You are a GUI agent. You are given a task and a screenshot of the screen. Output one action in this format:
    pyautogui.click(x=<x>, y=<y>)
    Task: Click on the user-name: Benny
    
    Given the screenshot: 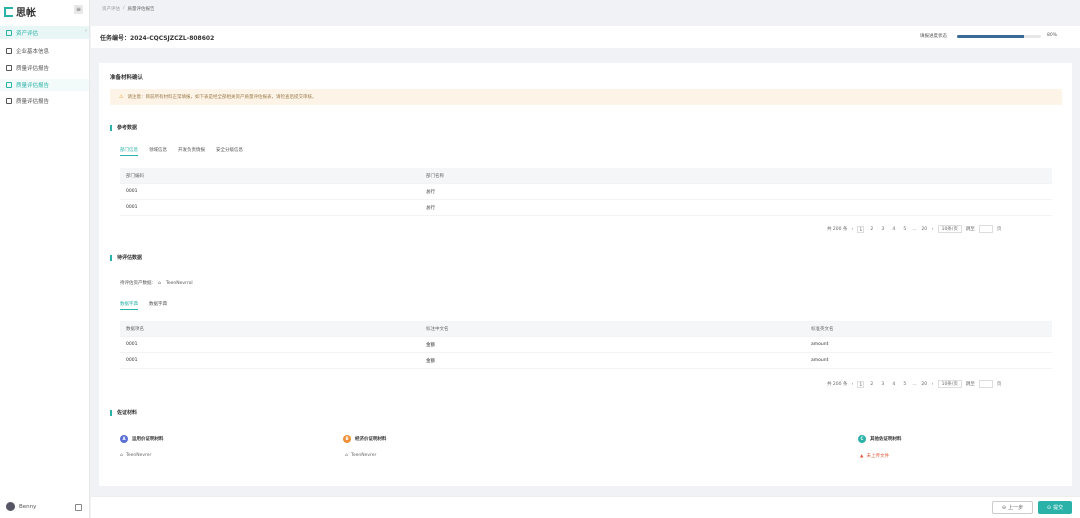 What is the action you would take?
    pyautogui.click(x=28, y=506)
    